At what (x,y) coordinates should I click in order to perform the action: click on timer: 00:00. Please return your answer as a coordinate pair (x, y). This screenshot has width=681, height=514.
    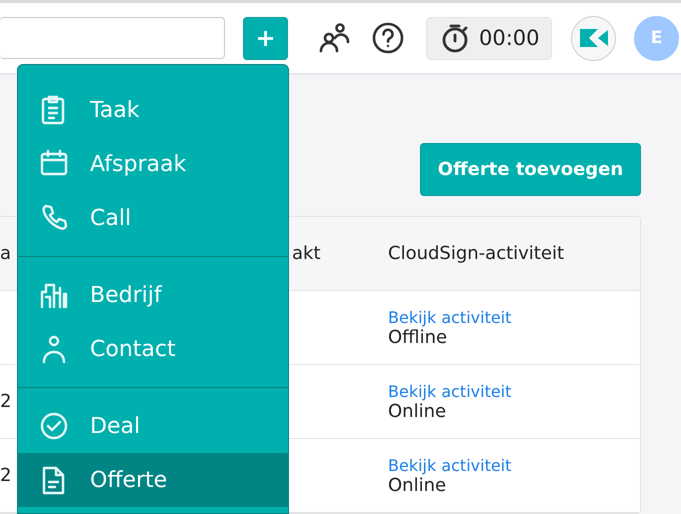
    Looking at the image, I should click on (489, 38).